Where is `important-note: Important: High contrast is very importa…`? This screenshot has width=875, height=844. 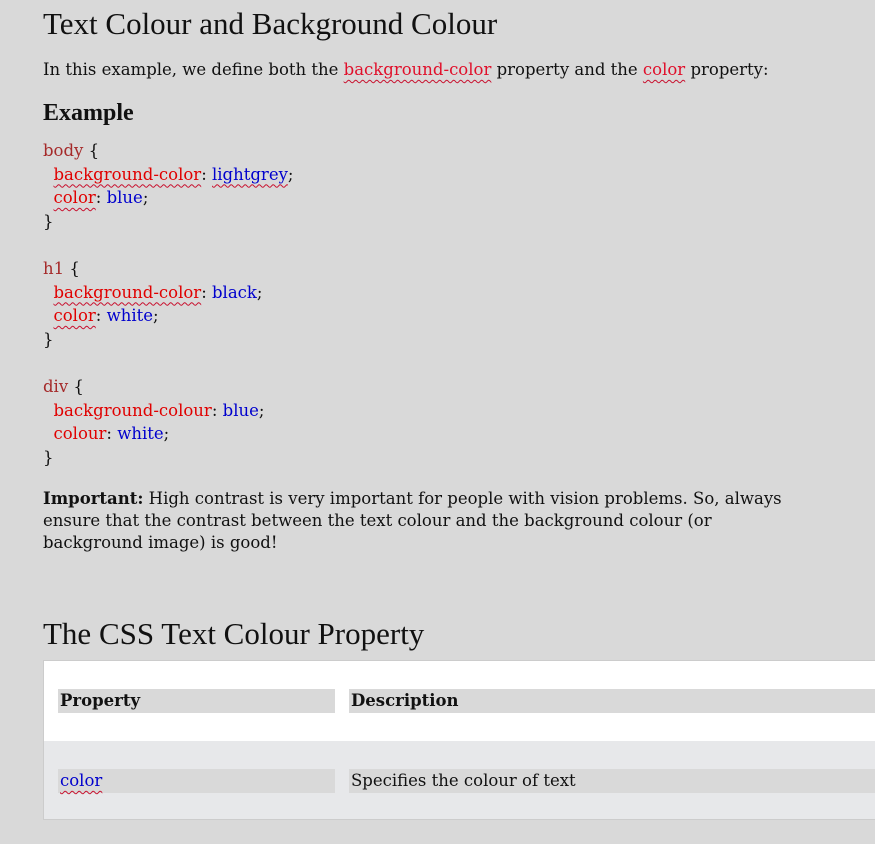 important-note: Important: High contrast is very importa… is located at coordinates (423, 521).